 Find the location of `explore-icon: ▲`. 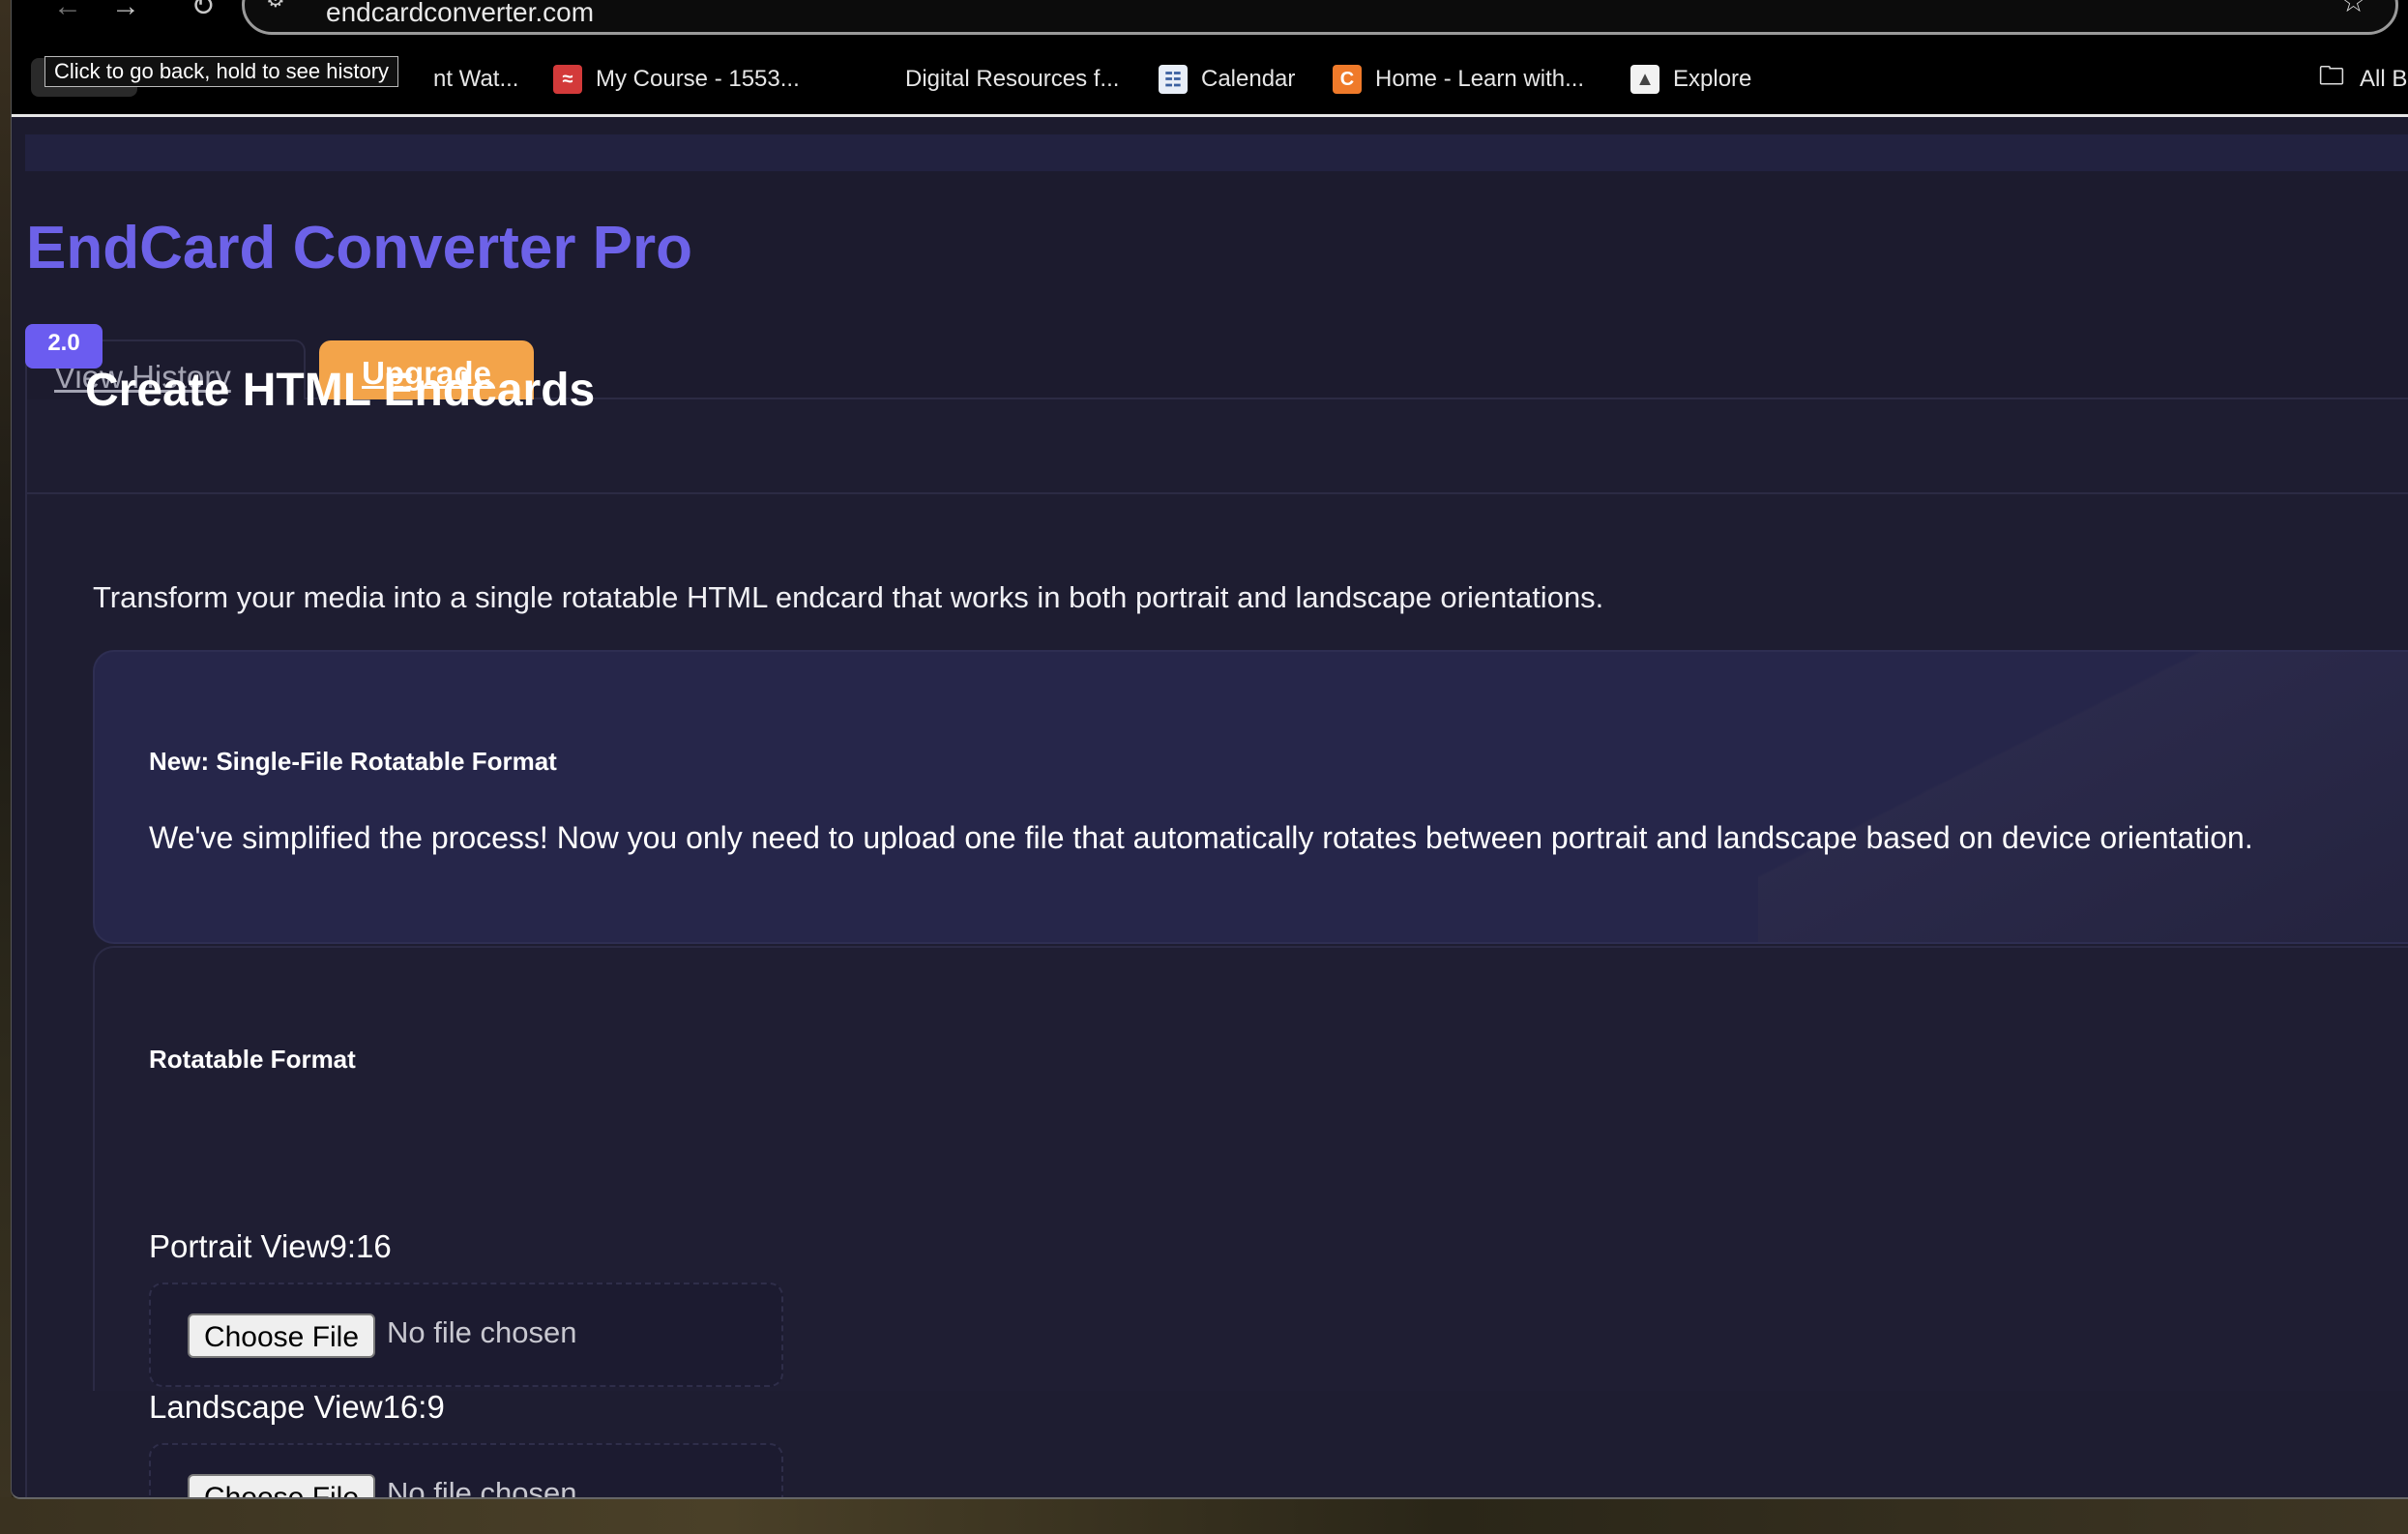

explore-icon: ▲ is located at coordinates (1644, 79).